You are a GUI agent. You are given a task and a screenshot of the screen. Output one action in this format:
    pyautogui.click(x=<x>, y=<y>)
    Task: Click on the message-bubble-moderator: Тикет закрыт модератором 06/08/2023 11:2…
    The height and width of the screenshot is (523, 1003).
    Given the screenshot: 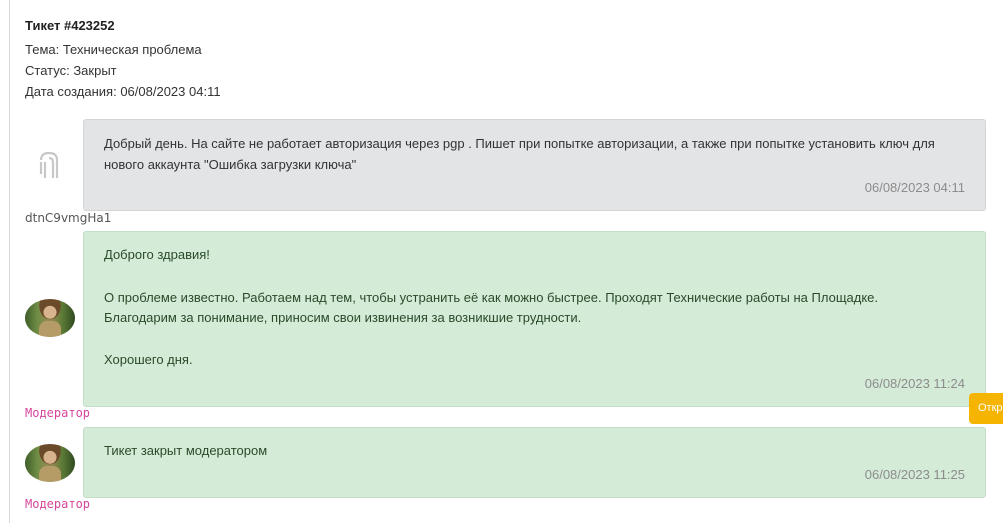 What is the action you would take?
    pyautogui.click(x=534, y=462)
    